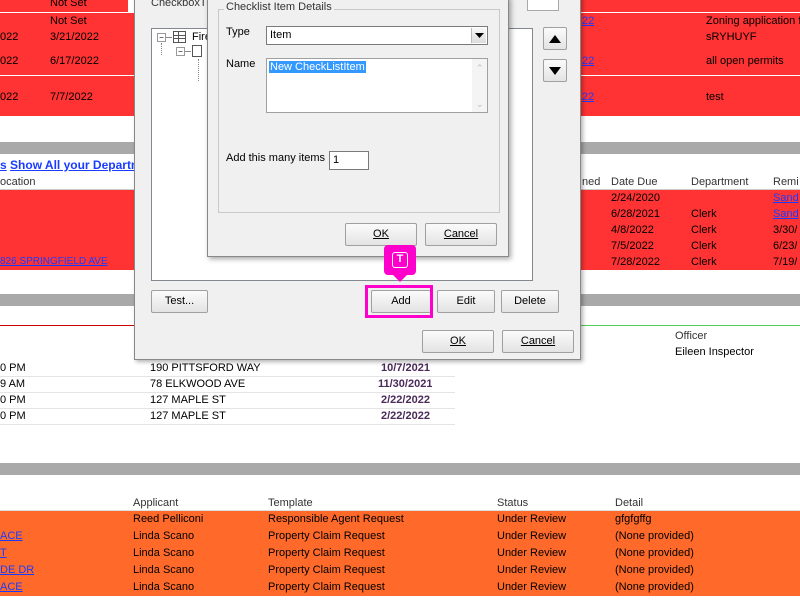  I want to click on type-select-value: Item, so click(281, 35).